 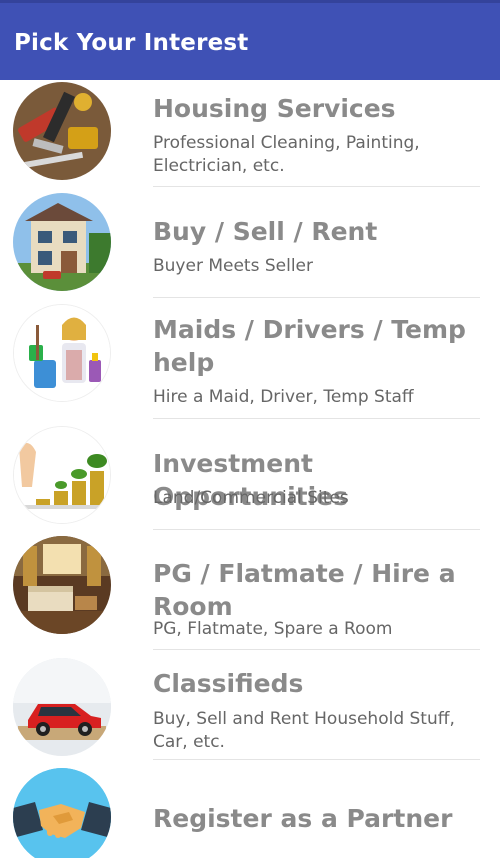 What do you see at coordinates (62, 585) in the screenshot?
I see `room-image` at bounding box center [62, 585].